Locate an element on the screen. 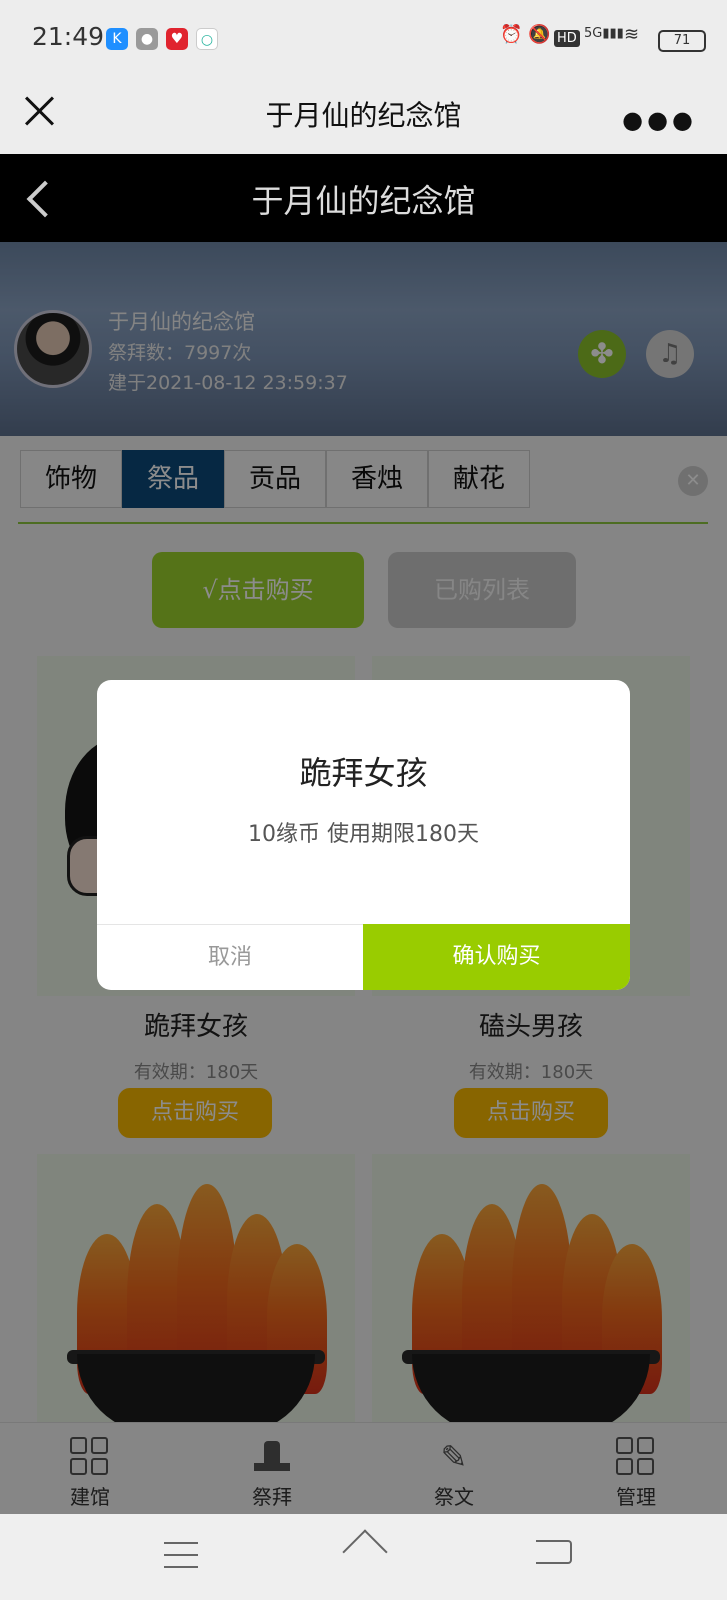 The height and width of the screenshot is (1600, 727). mute-icon: 🔕 is located at coordinates (539, 34).